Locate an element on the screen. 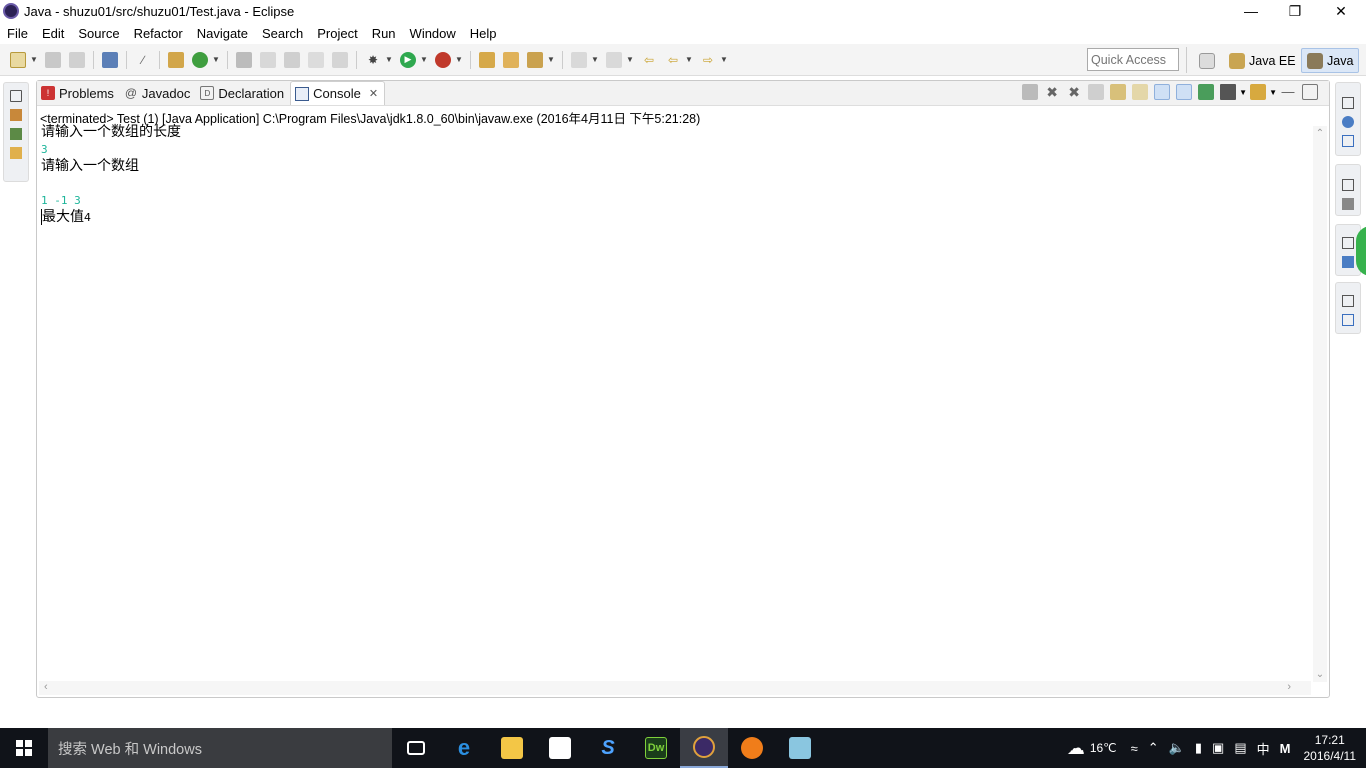 The width and height of the screenshot is (1366, 768). terminate-icon is located at coordinates (1030, 92).